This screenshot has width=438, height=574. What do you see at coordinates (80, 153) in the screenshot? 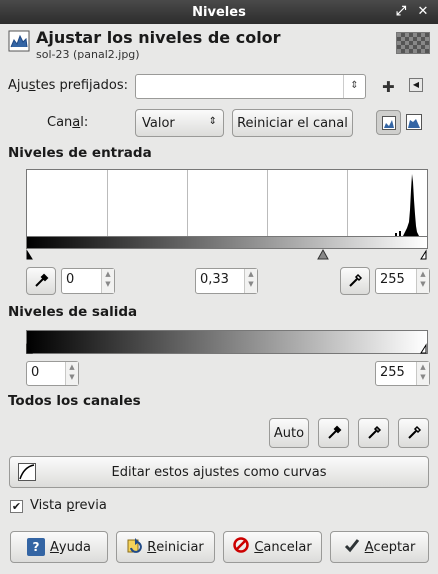
I see `input-levels-title: Niveles de entrada` at bounding box center [80, 153].